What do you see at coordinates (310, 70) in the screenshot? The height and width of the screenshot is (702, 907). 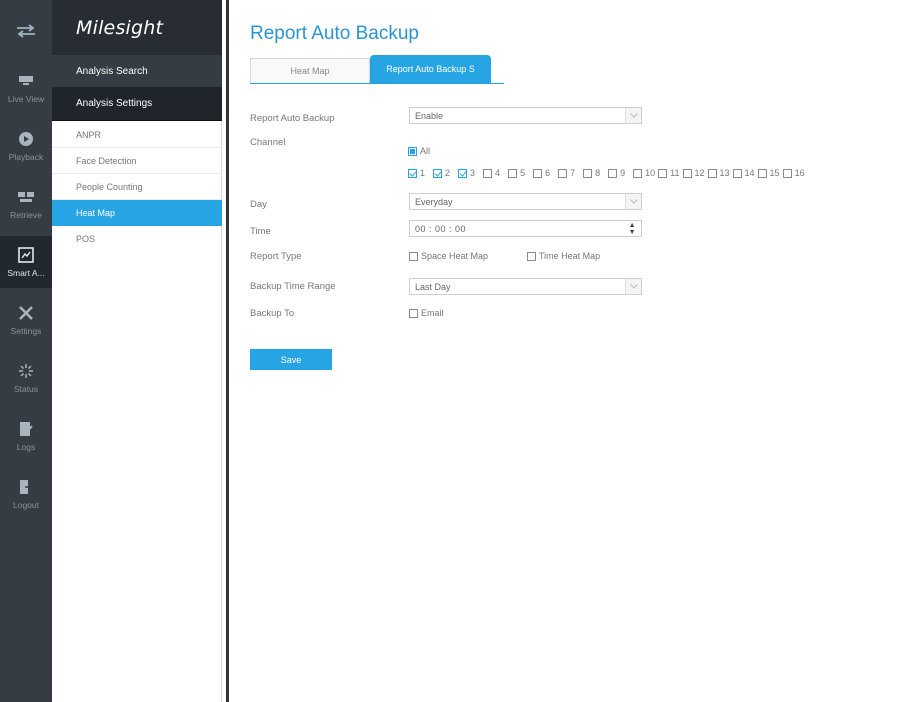 I see `tab-heat-map: Heat Map` at bounding box center [310, 70].